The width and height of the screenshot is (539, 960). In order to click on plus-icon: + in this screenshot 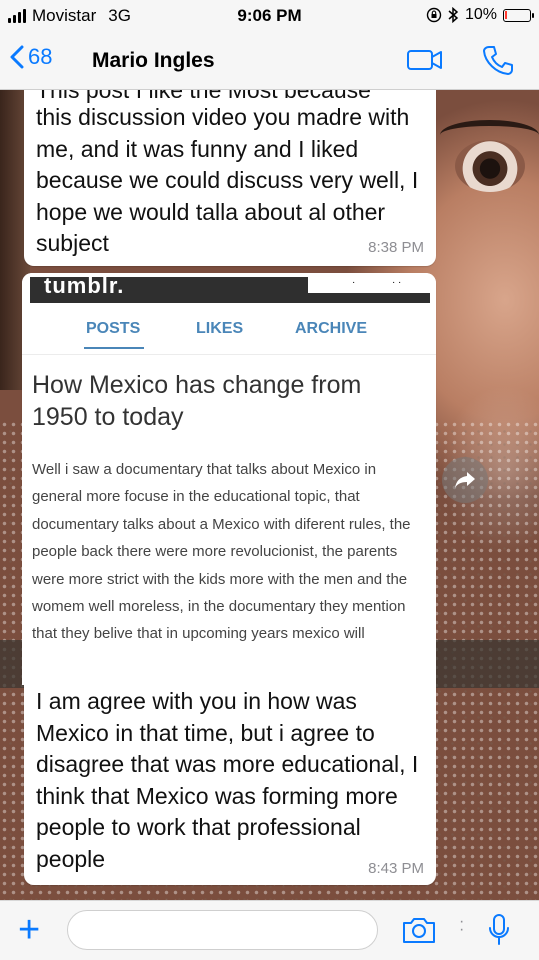, I will do `click(29, 930)`.